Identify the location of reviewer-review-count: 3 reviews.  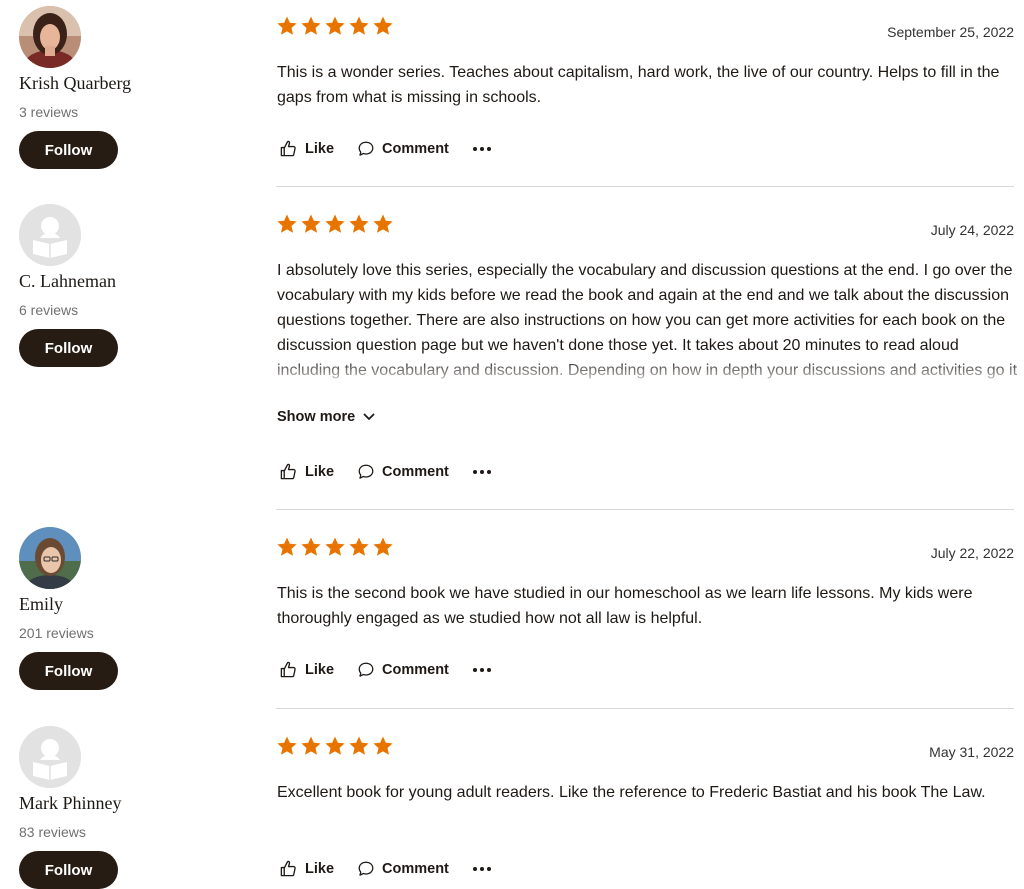
(49, 112).